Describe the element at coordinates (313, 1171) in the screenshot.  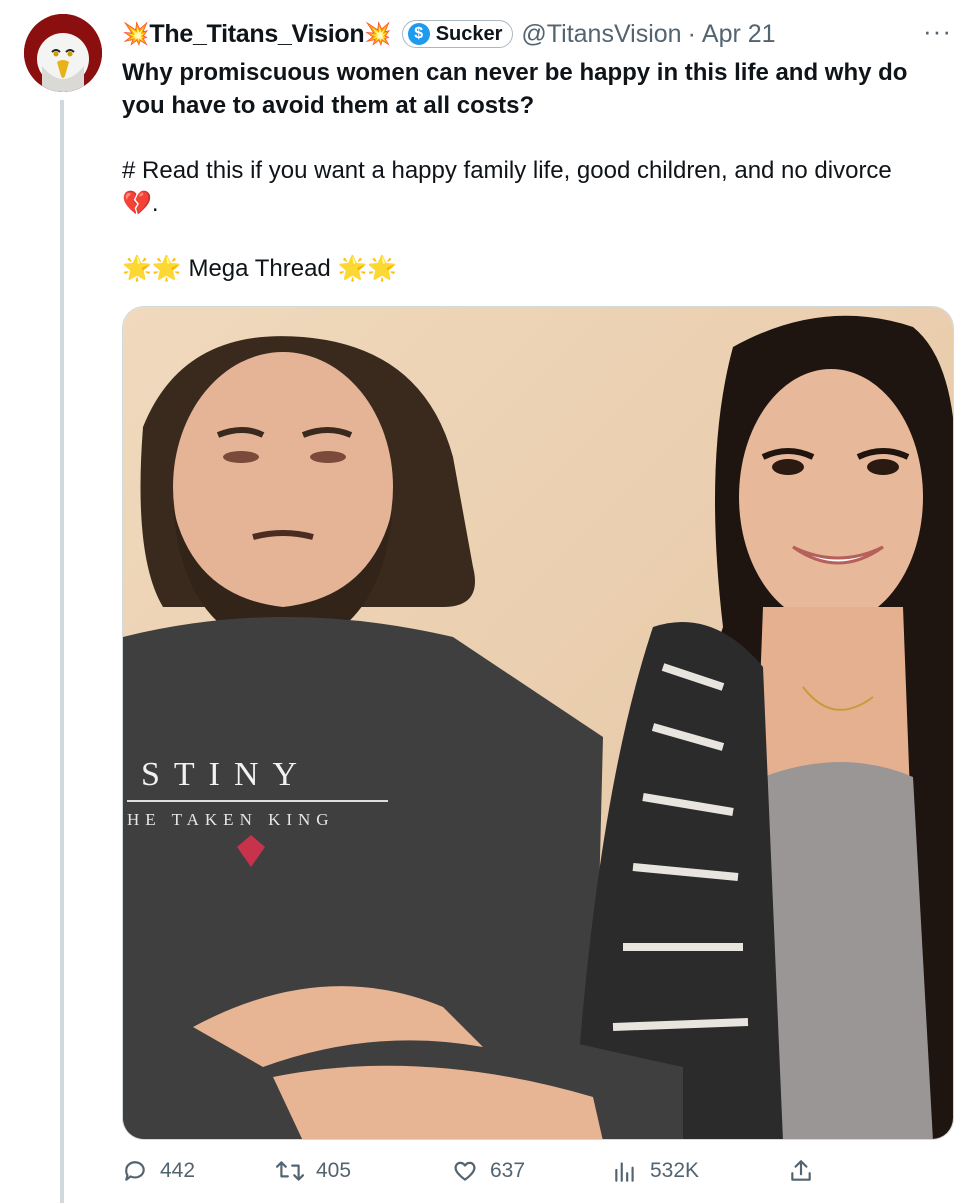
I see `repost-button: 405` at that location.